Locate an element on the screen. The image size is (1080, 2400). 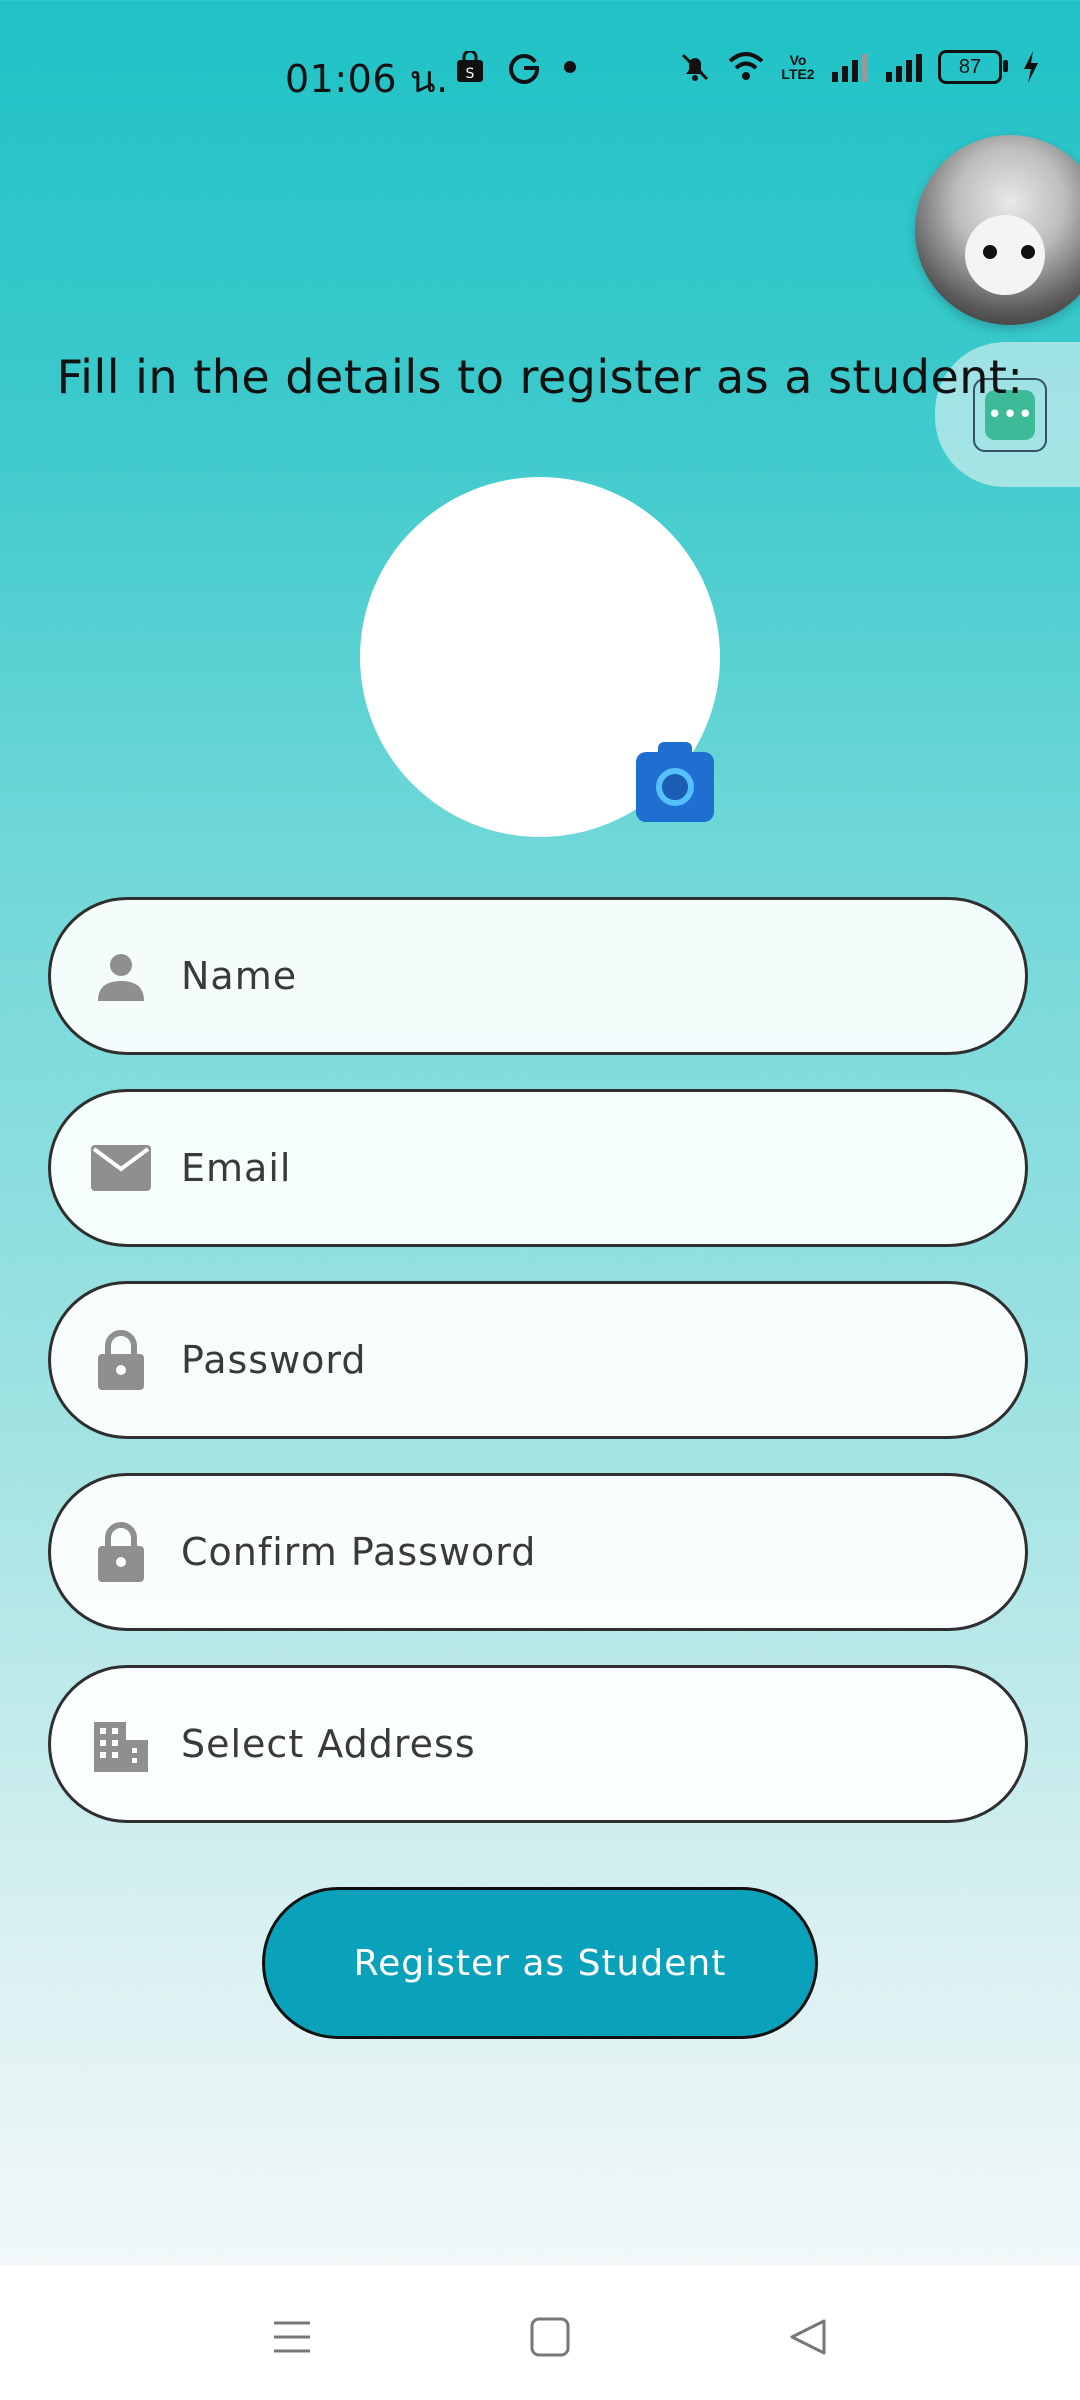
system-nav-bar is located at coordinates (540, 2332).